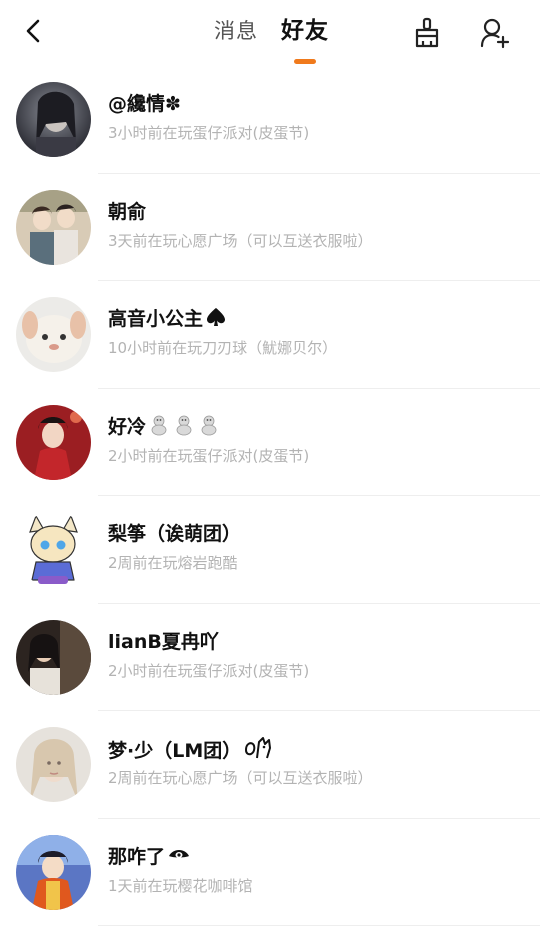  Describe the element at coordinates (167, 319) in the screenshot. I see `friend-name: 高音小公主` at that location.